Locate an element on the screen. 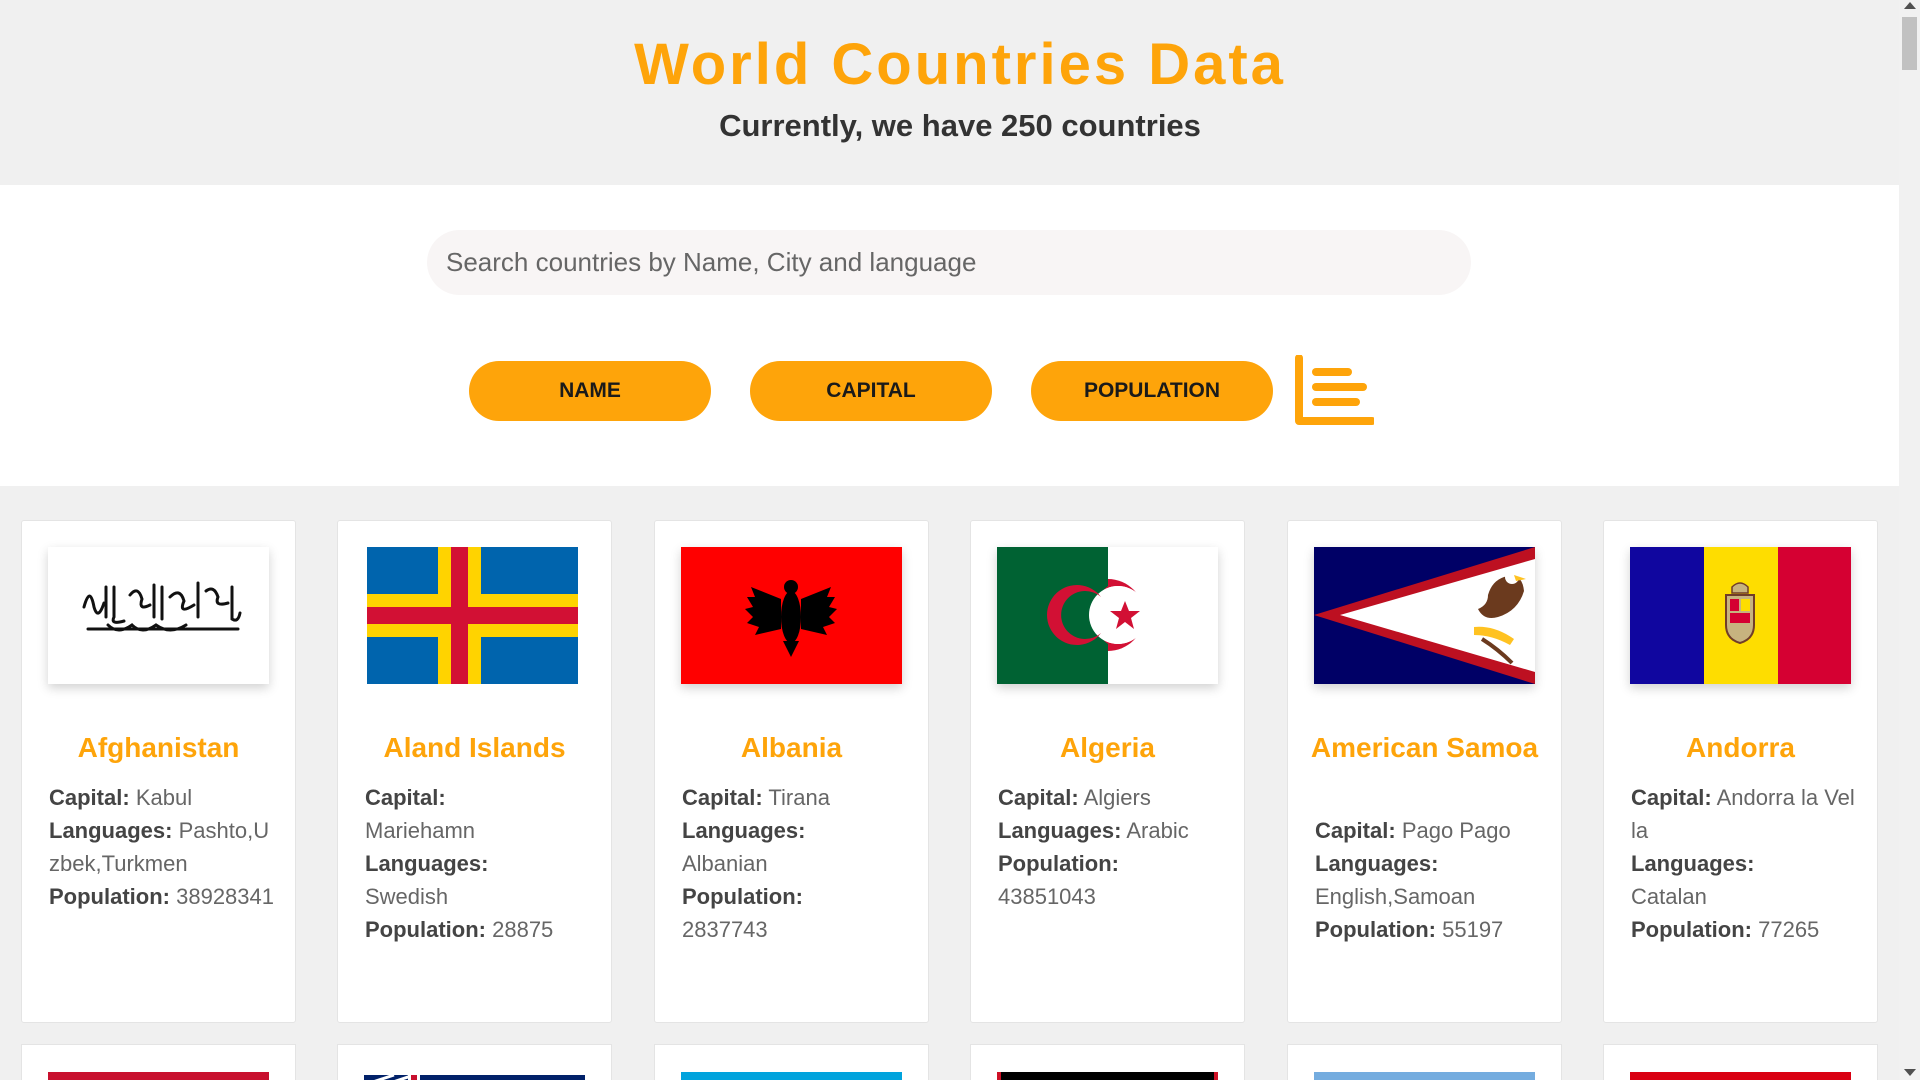  scrollbar-thumb is located at coordinates (1909, 43).